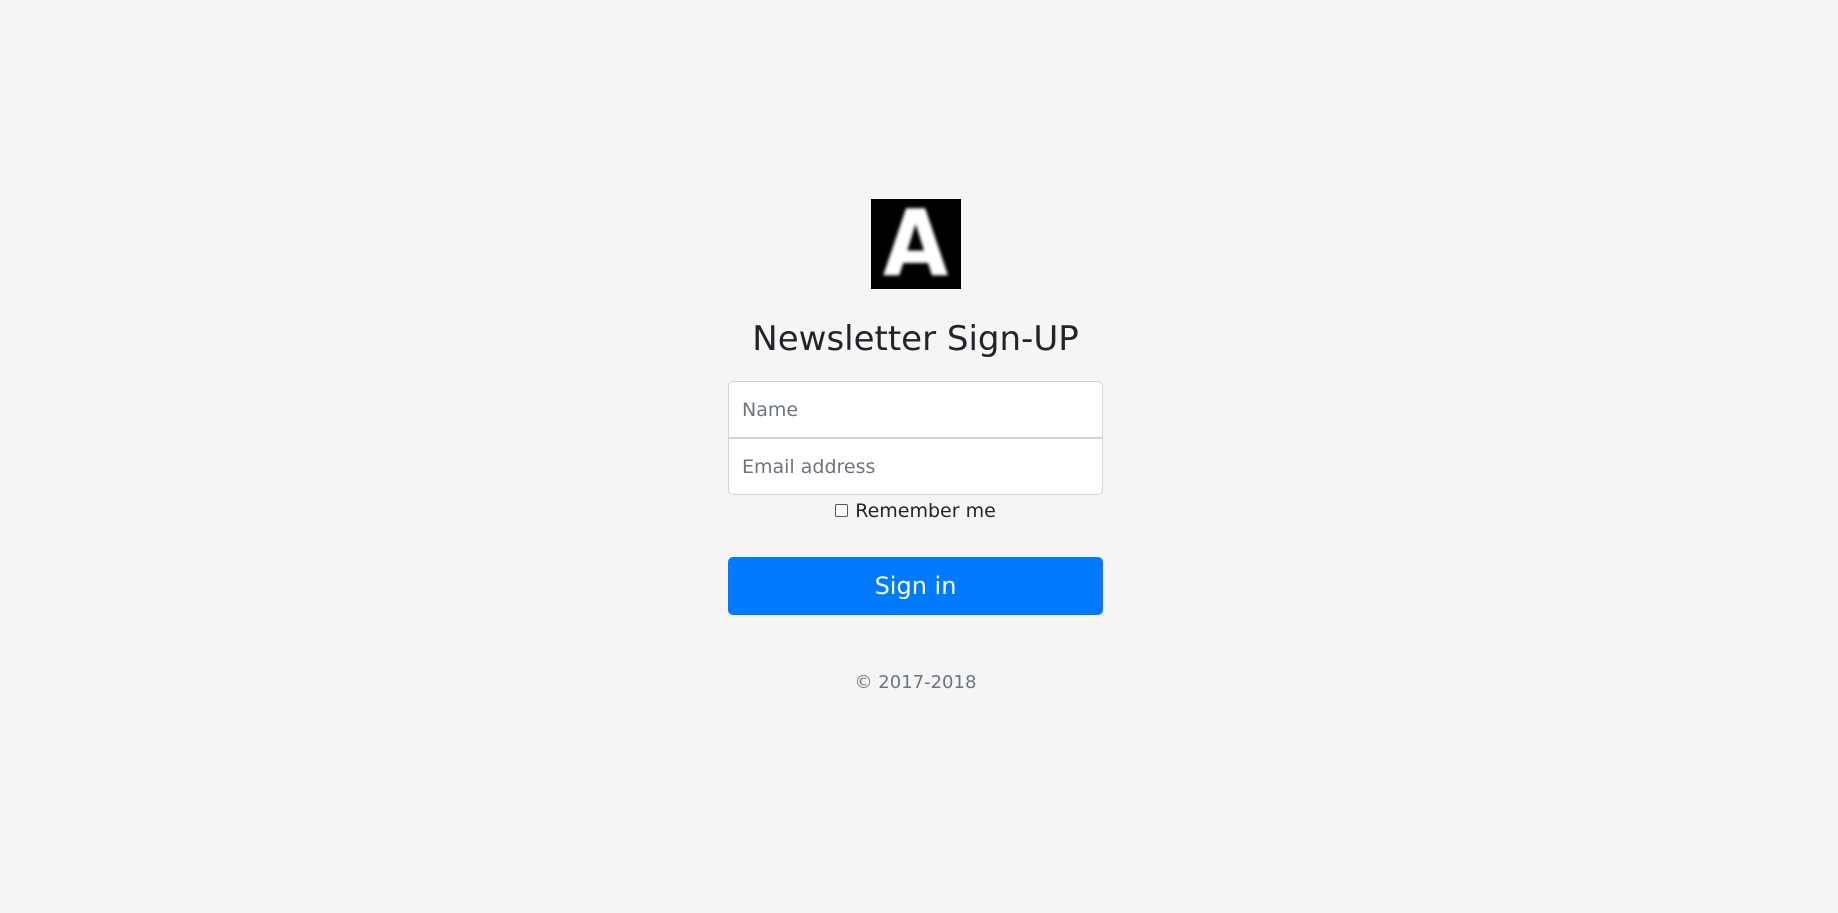 The height and width of the screenshot is (913, 1838). What do you see at coordinates (915, 339) in the screenshot?
I see `page-title: Newsletter Sign-UP` at bounding box center [915, 339].